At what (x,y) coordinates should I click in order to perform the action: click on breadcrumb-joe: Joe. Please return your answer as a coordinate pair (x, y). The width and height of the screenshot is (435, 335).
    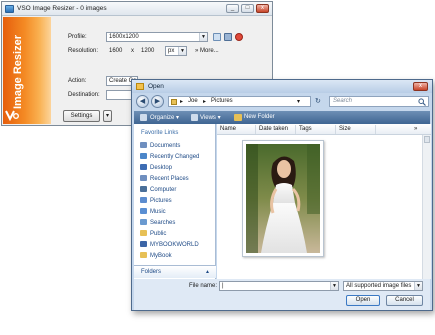
    Looking at the image, I should click on (193, 101).